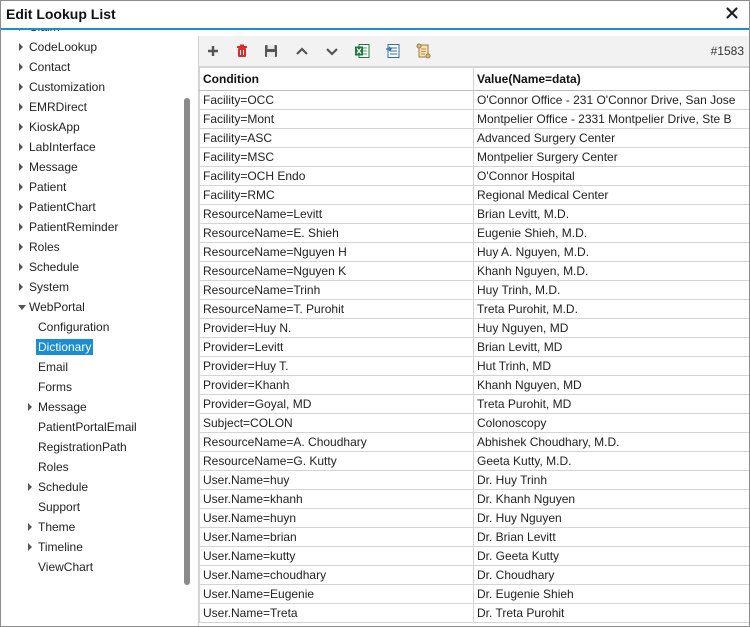  Describe the element at coordinates (611, 480) in the screenshot. I see `value-cell: Dr. Huy Trinh` at that location.